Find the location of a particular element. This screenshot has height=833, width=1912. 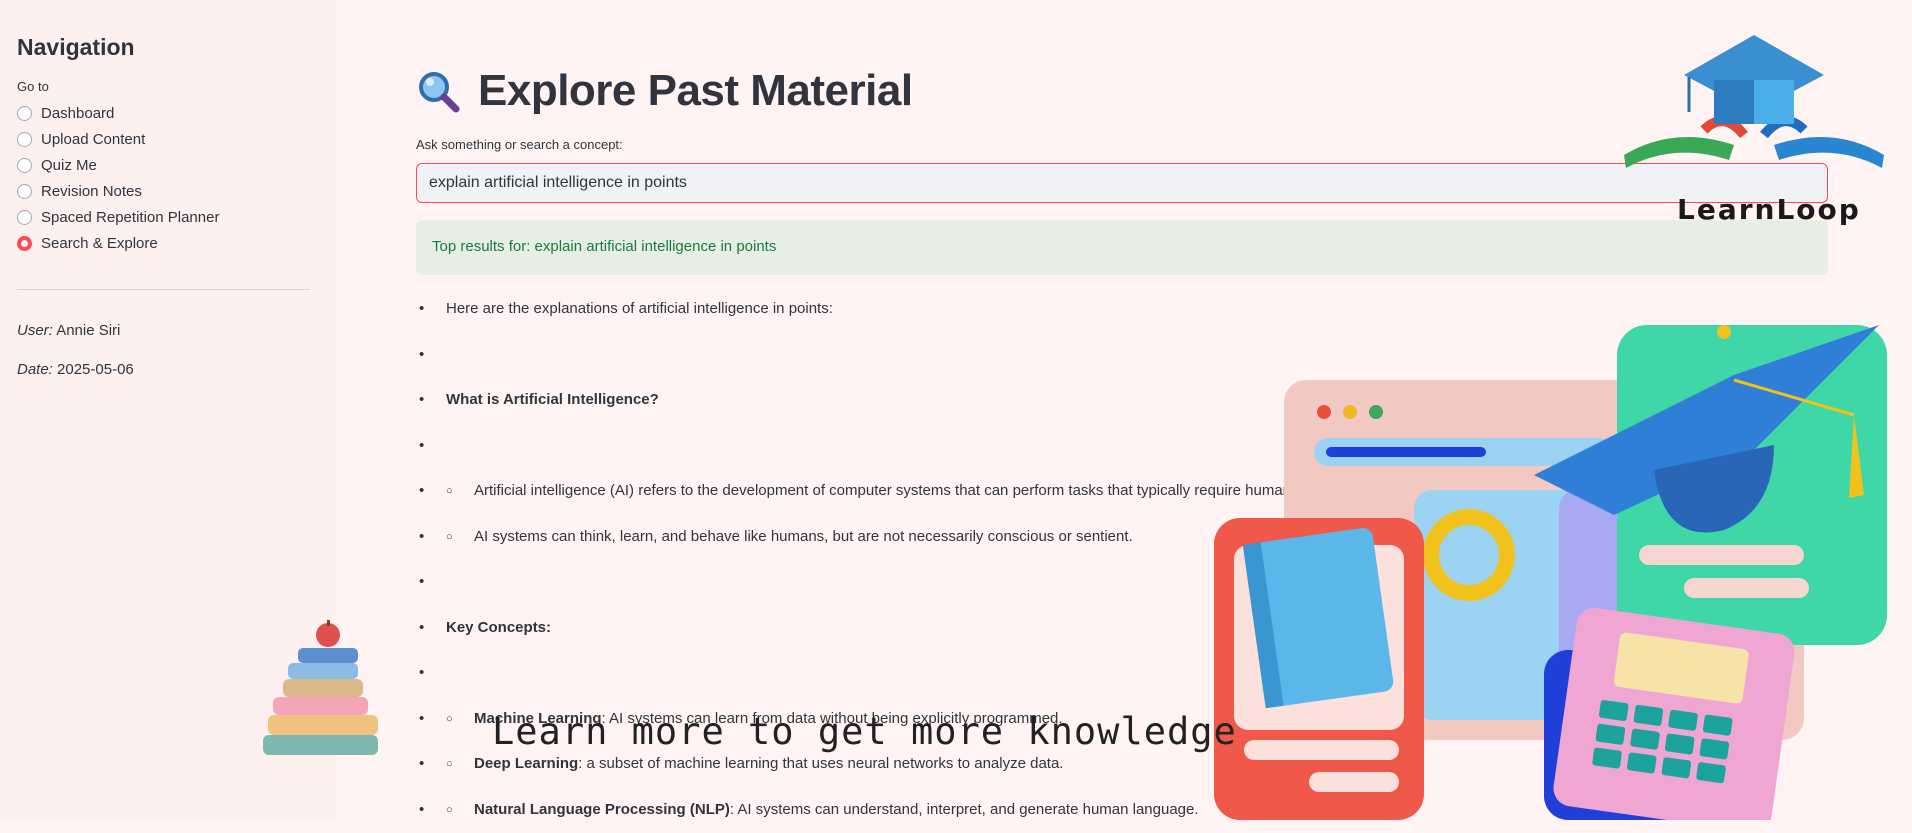

nav-option-label: Revision Notes is located at coordinates (91, 191).